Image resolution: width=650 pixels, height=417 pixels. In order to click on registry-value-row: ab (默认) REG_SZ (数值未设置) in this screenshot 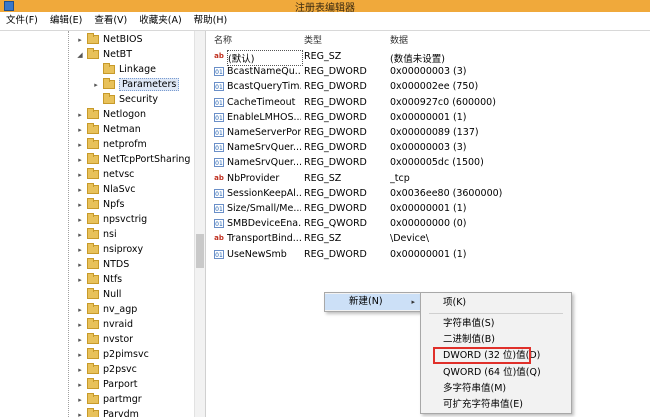, I will do `click(428, 57)`.